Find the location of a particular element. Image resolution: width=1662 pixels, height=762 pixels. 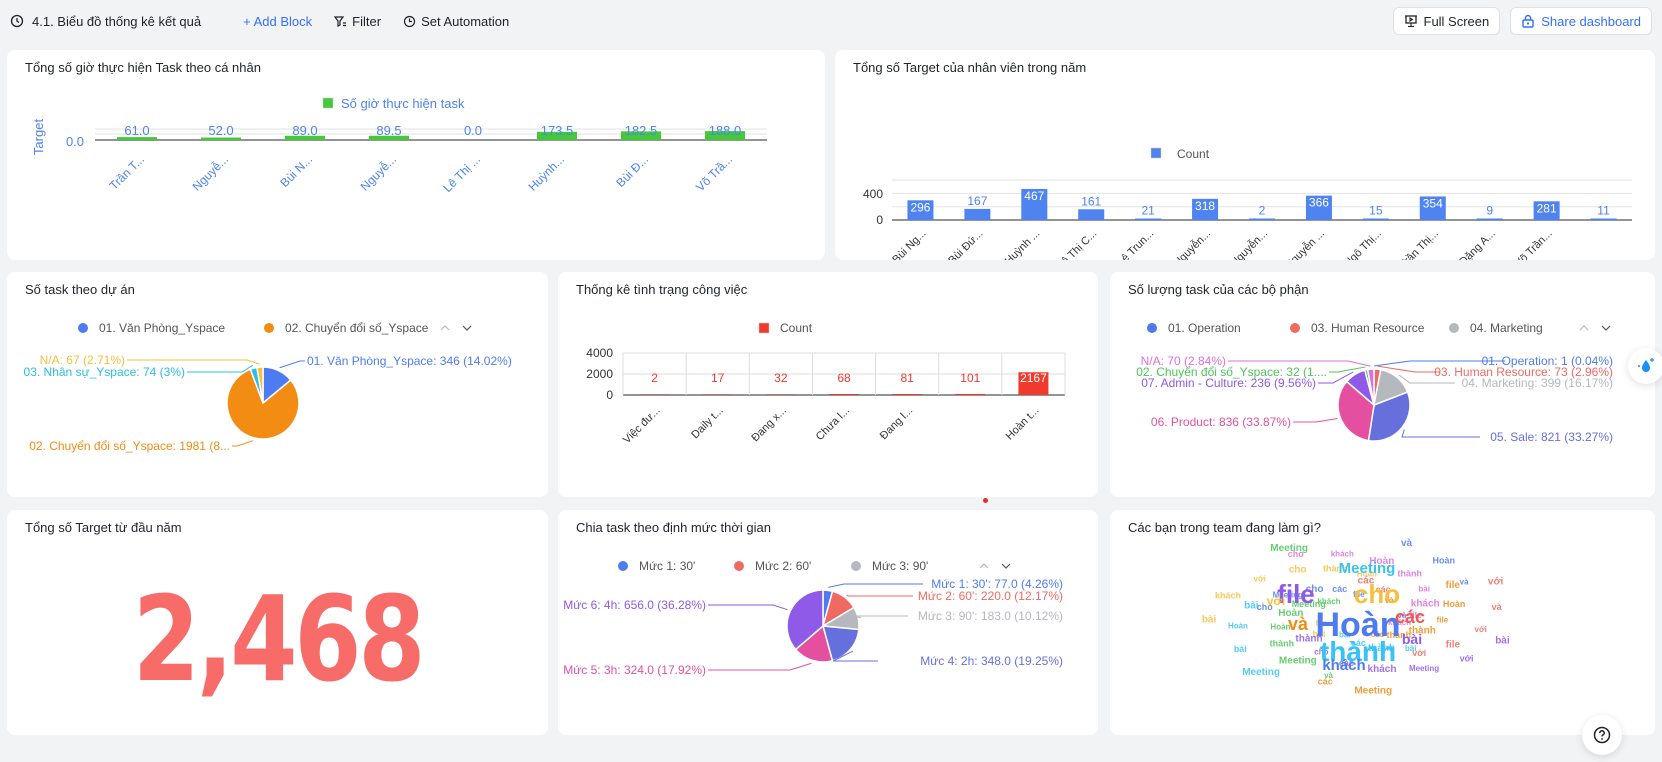

wordcloud-word: khách is located at coordinates (1342, 554).